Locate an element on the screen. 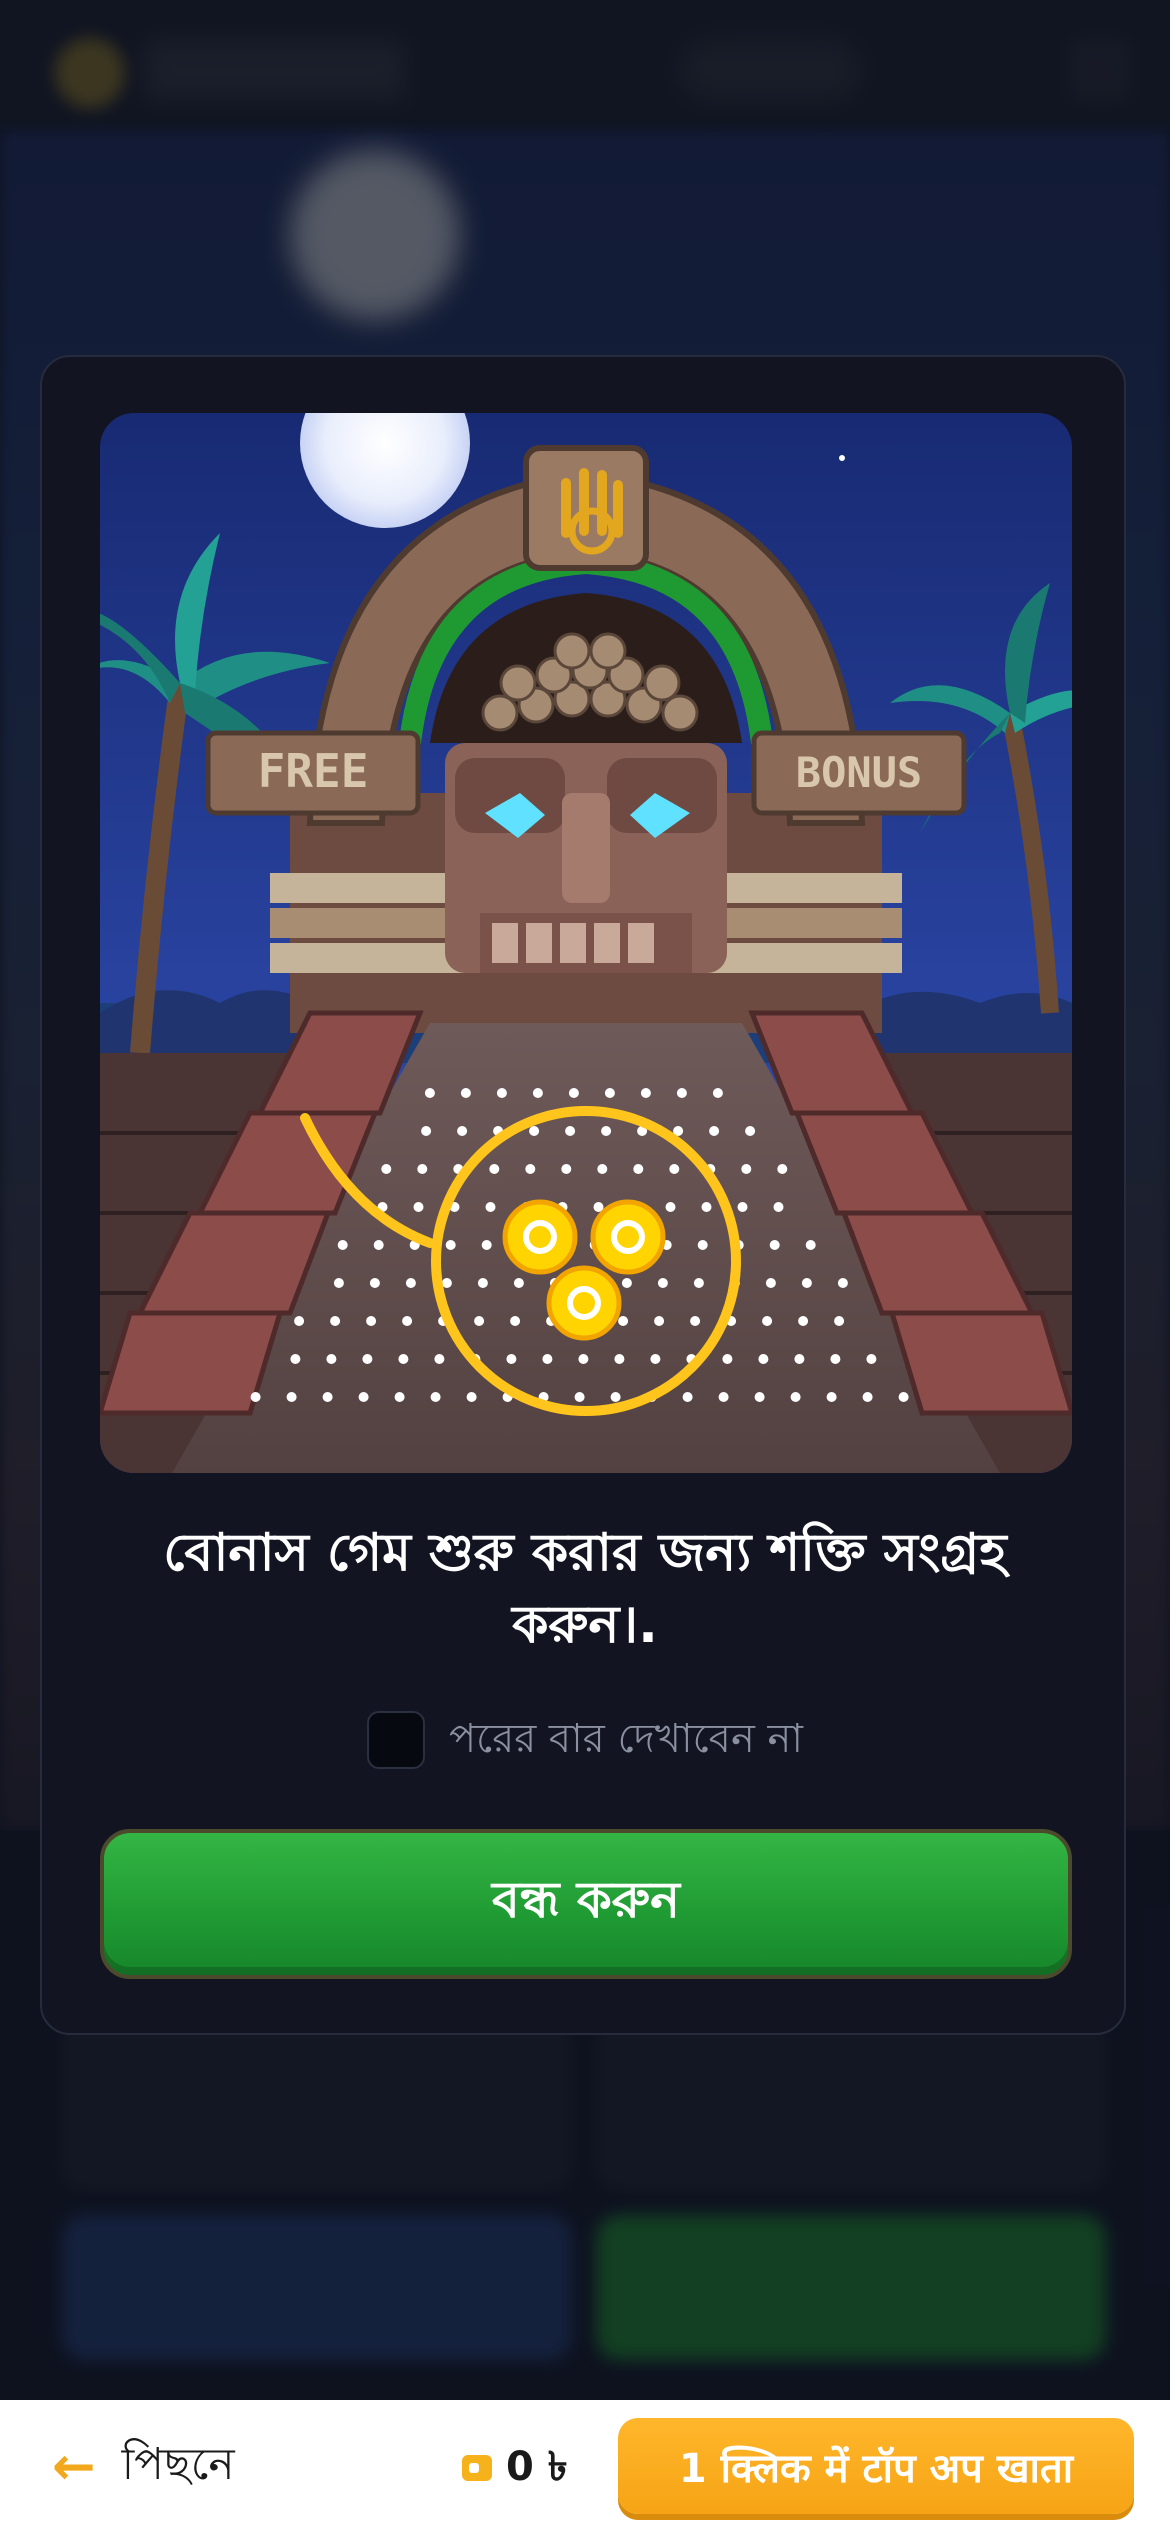 The height and width of the screenshot is (2532, 1170). close-button: বন্ধ করুন is located at coordinates (586, 1904).